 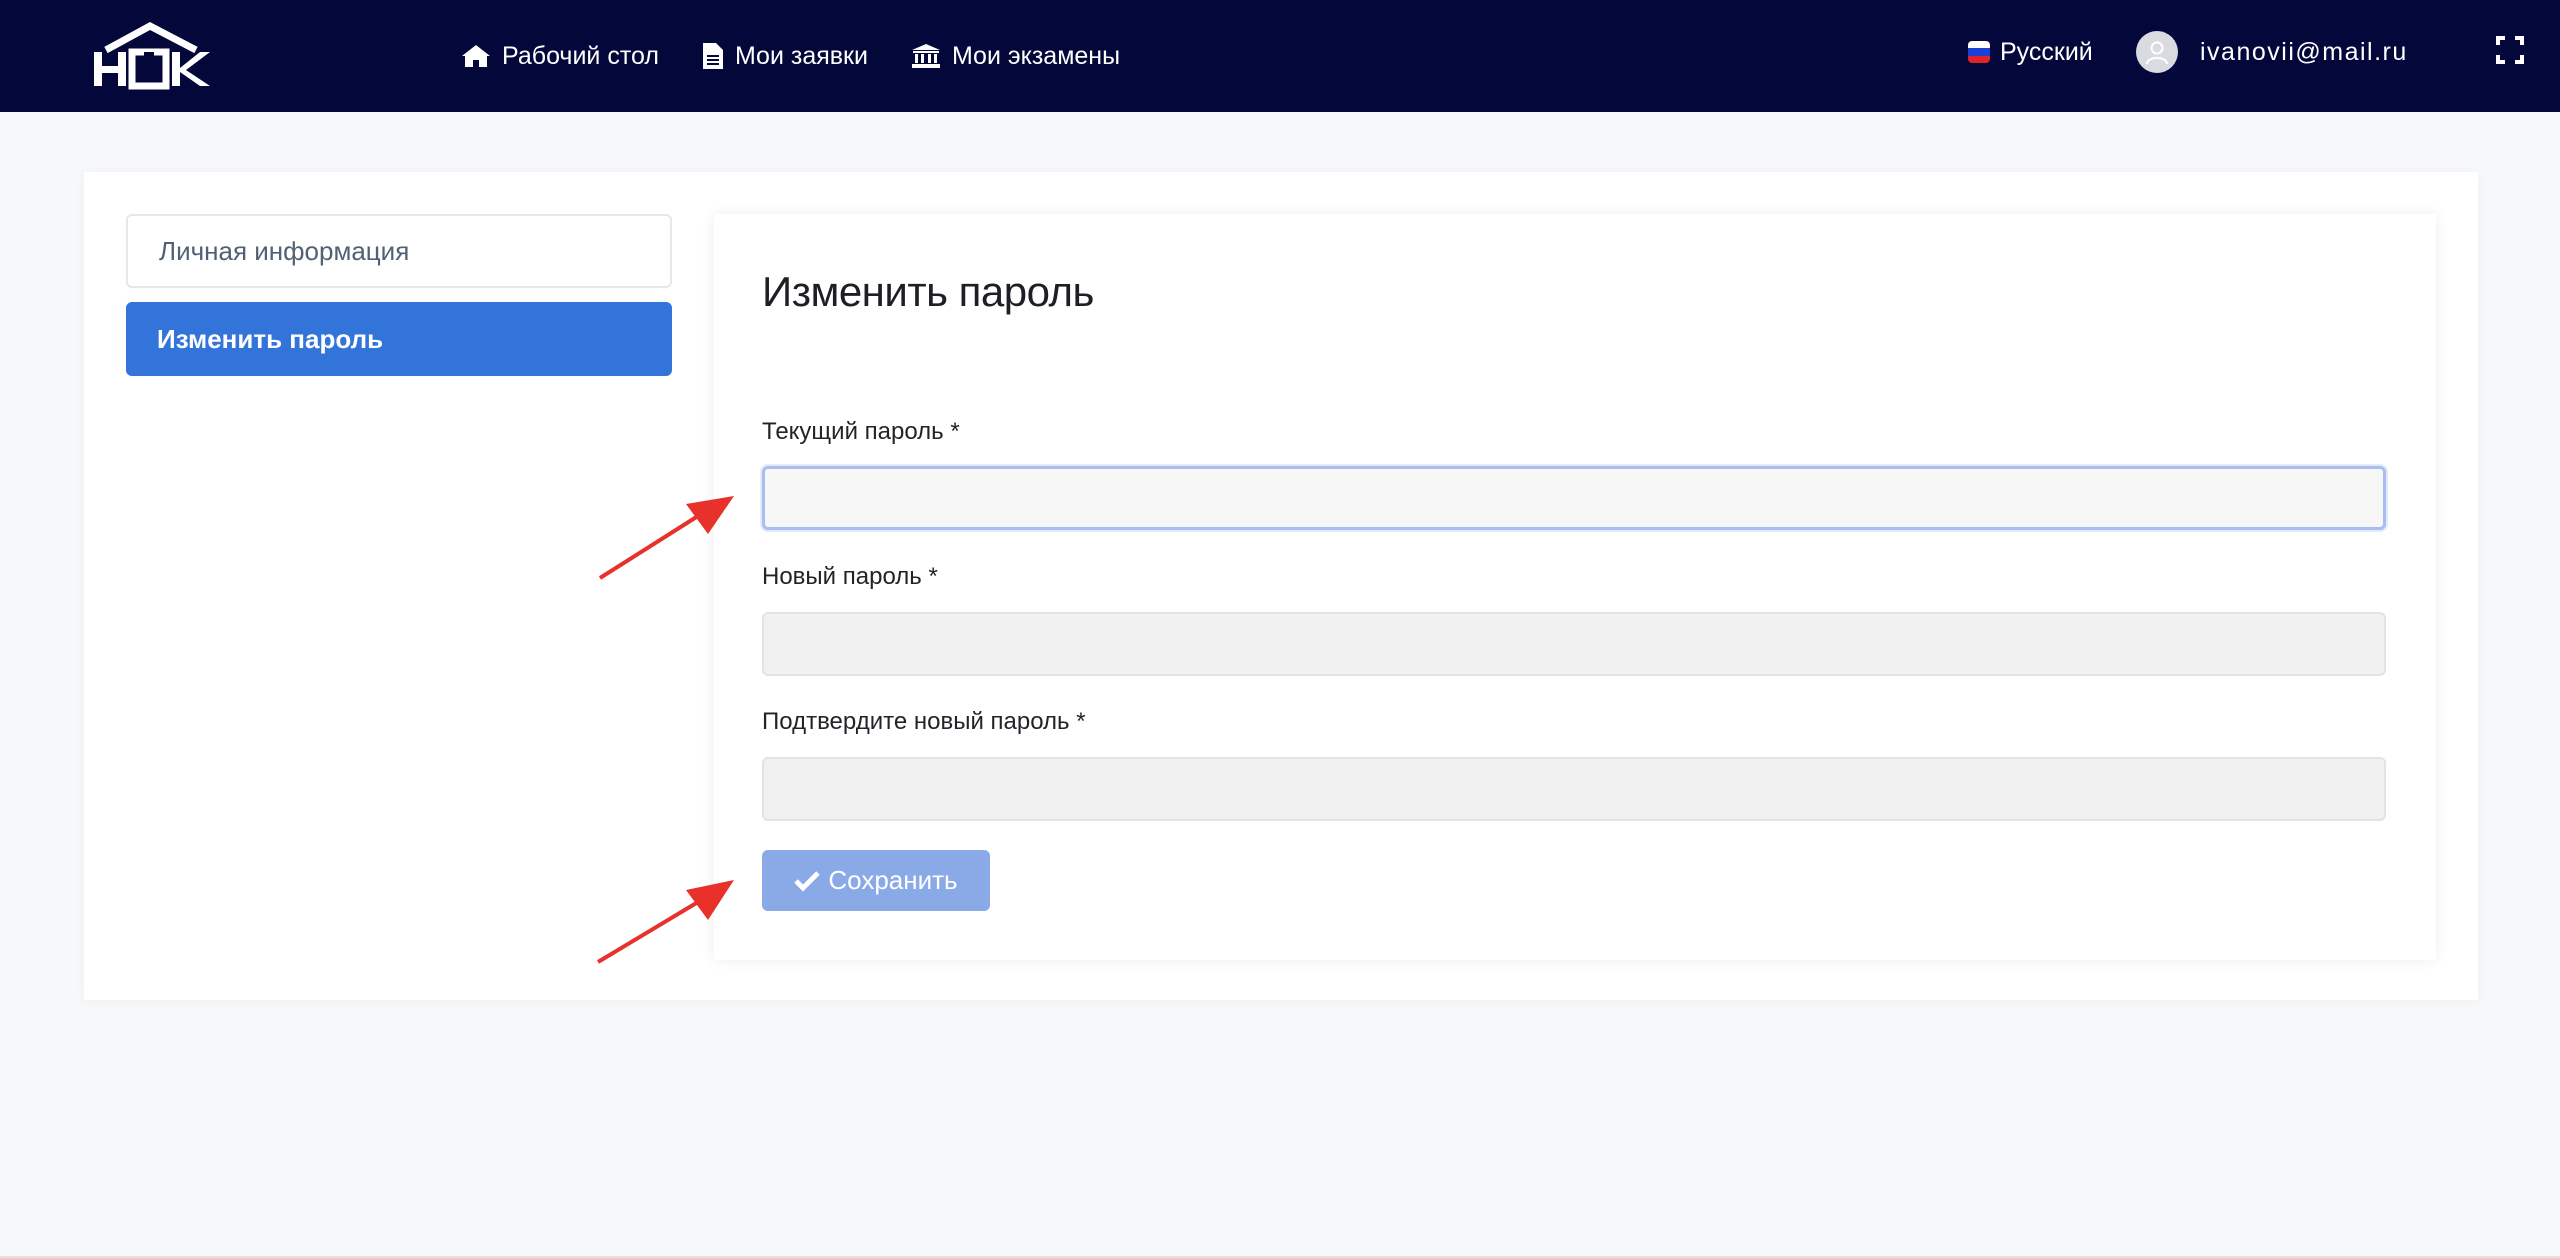 I want to click on language-selector: Русский, so click(x=2030, y=52).